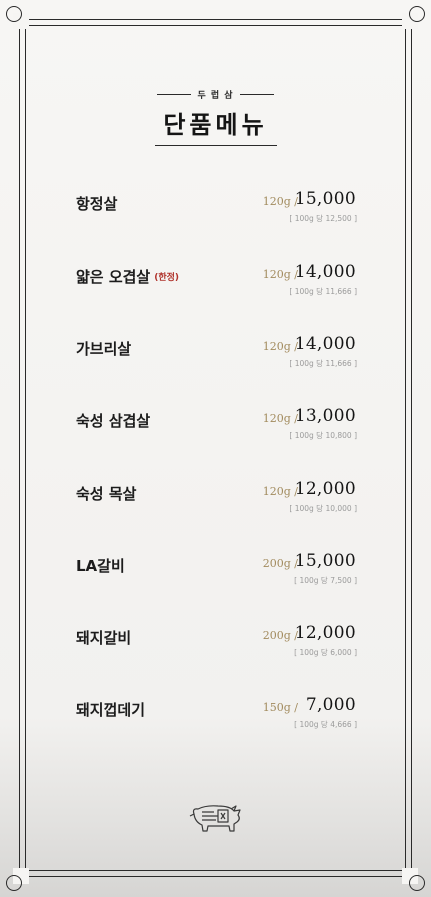 This screenshot has height=897, width=431. I want to click on menu-item-name: 돼지갈비, so click(103, 637).